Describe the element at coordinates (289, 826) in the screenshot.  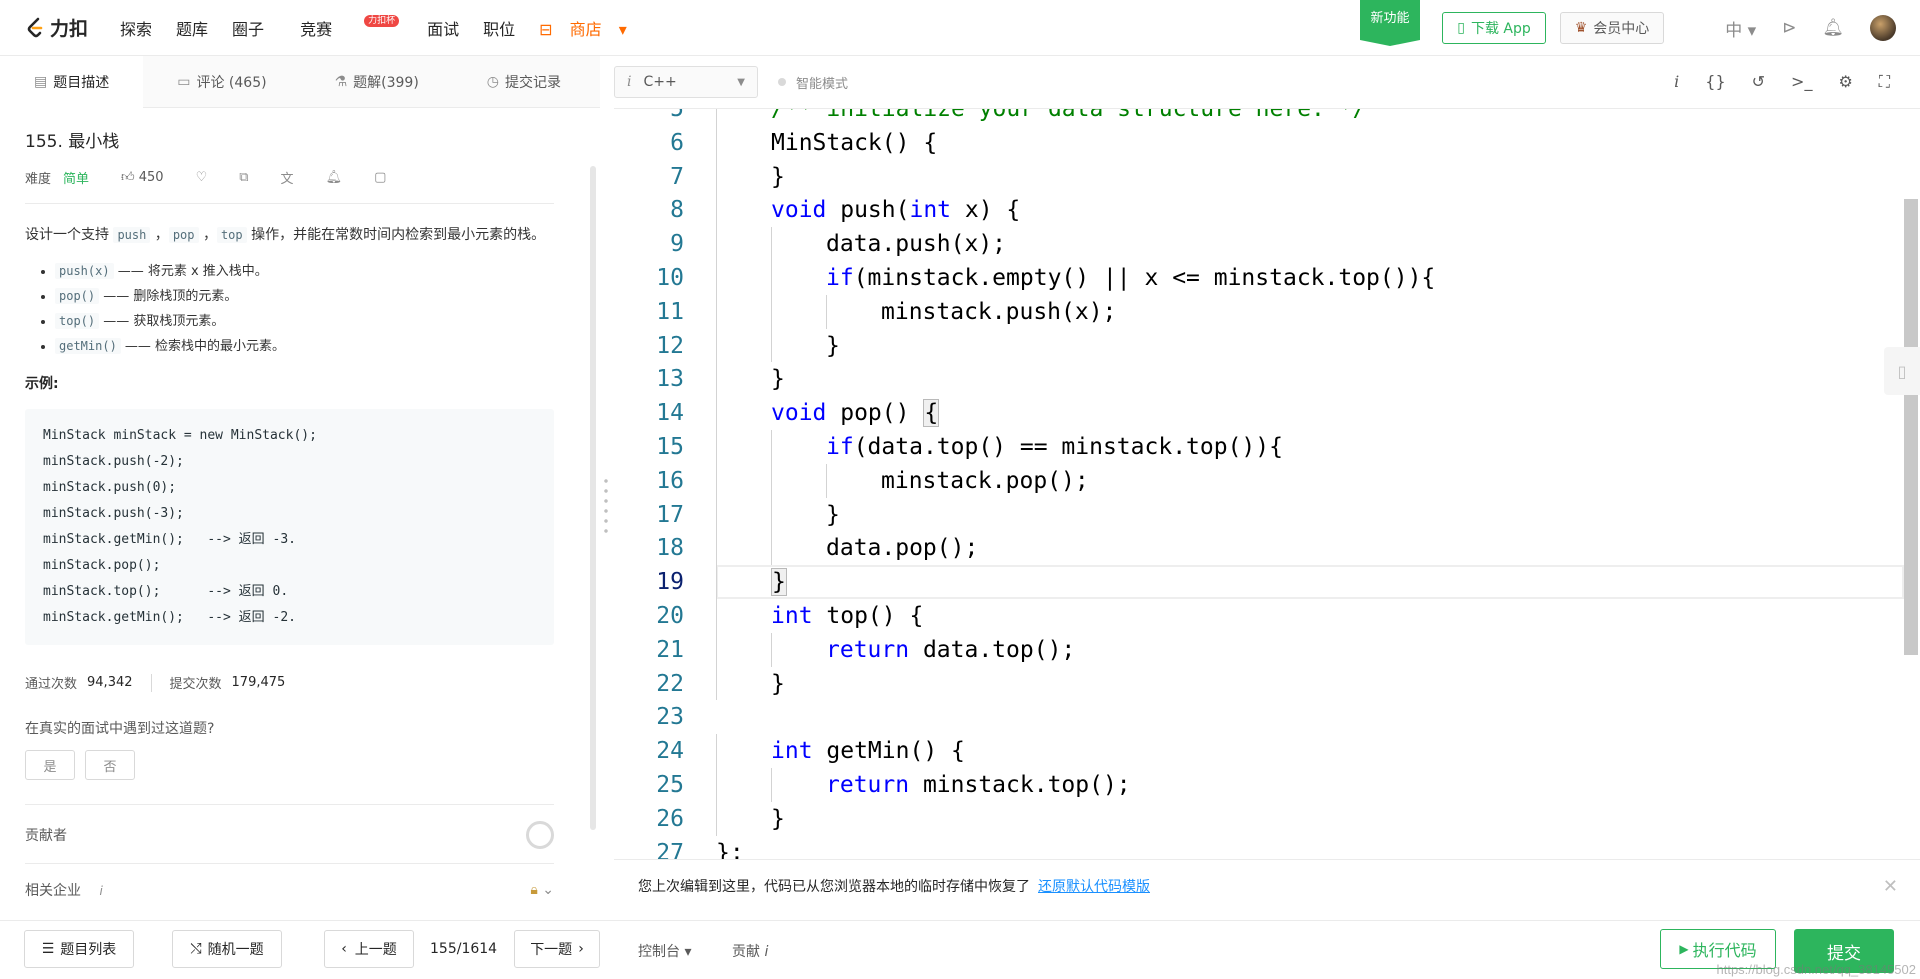
I see `contributors-row: 贡献者` at that location.